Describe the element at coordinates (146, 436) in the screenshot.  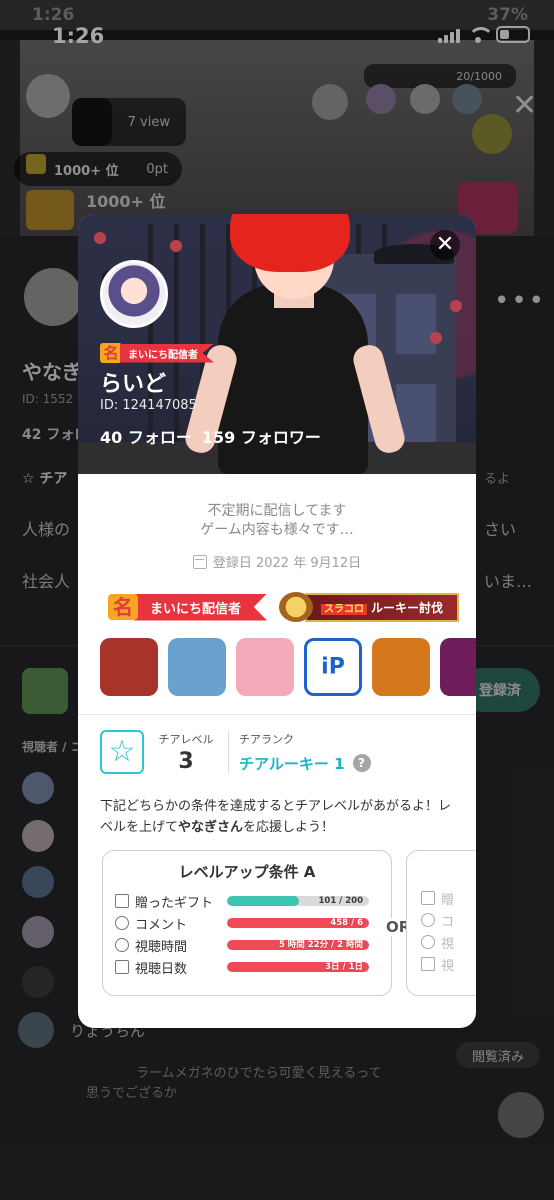
I see `following-count: 40 フォロー` at that location.